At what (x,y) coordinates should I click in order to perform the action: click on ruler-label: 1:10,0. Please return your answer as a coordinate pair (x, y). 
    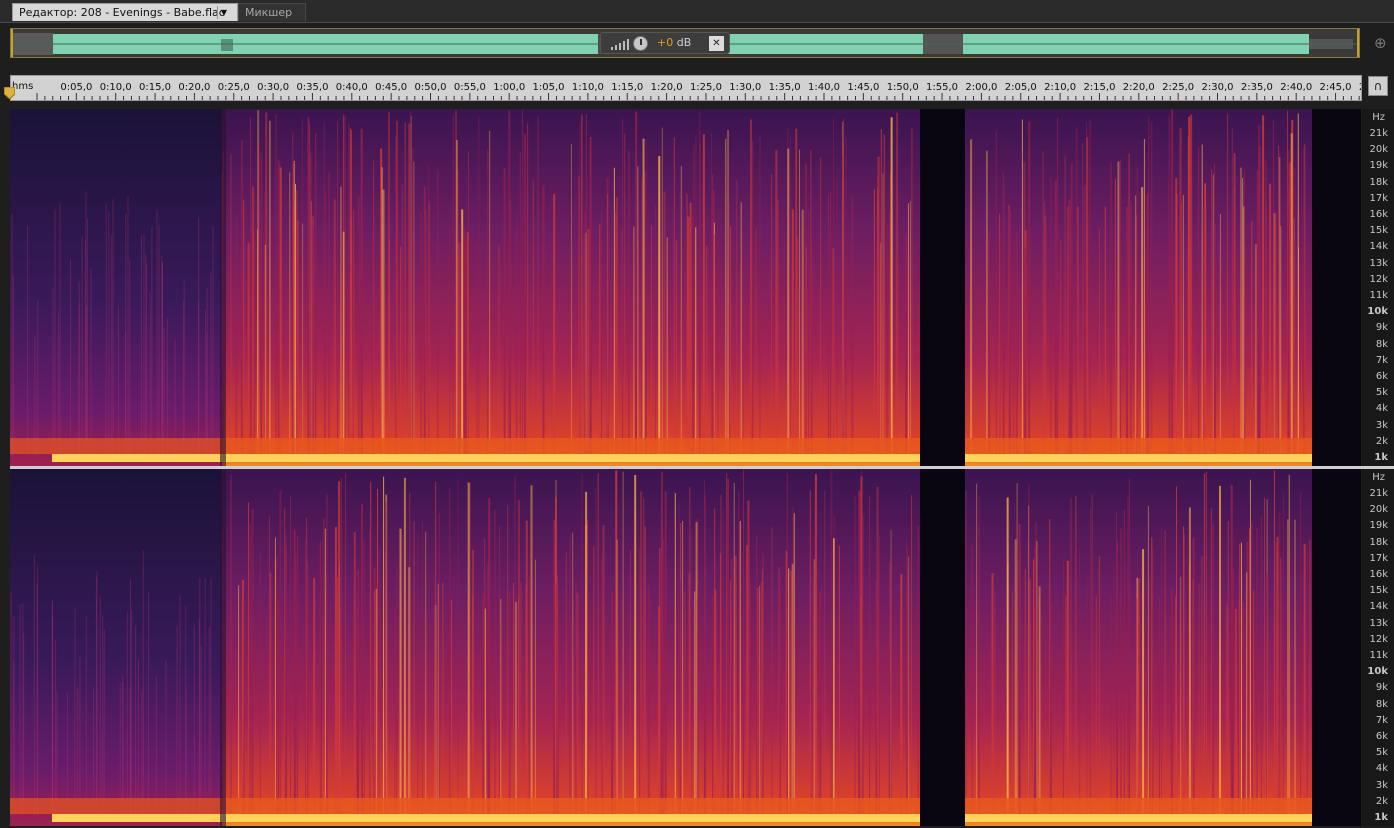
    Looking at the image, I should click on (588, 87).